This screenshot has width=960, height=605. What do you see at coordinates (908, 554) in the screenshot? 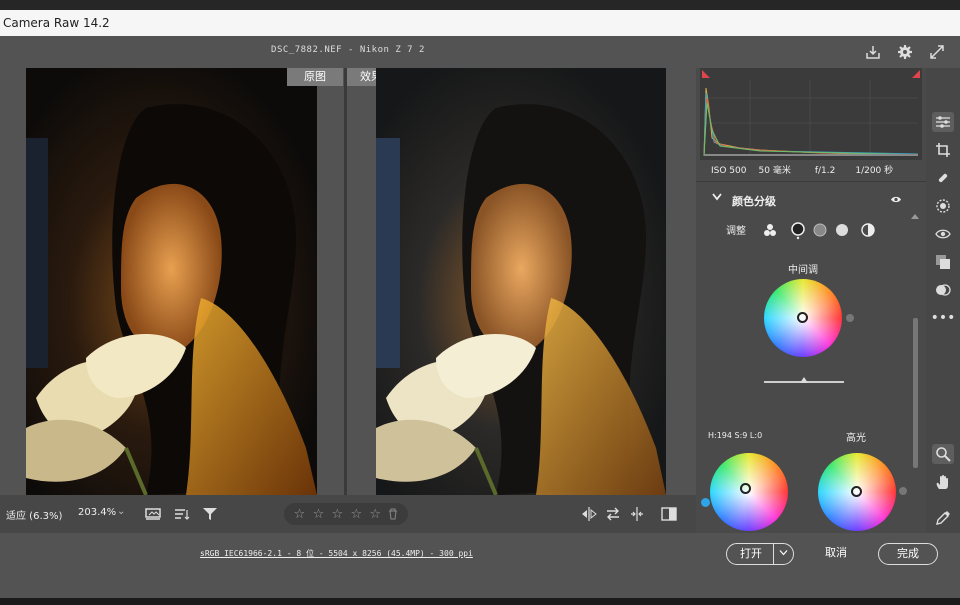
I see `done-button: 完成` at bounding box center [908, 554].